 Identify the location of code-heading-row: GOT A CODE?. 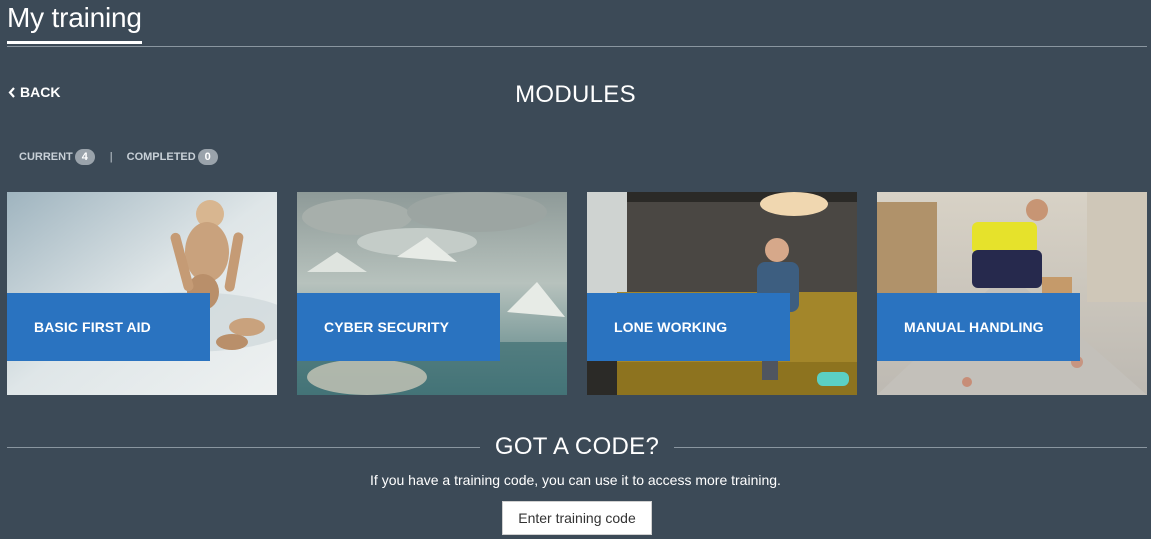
(577, 447).